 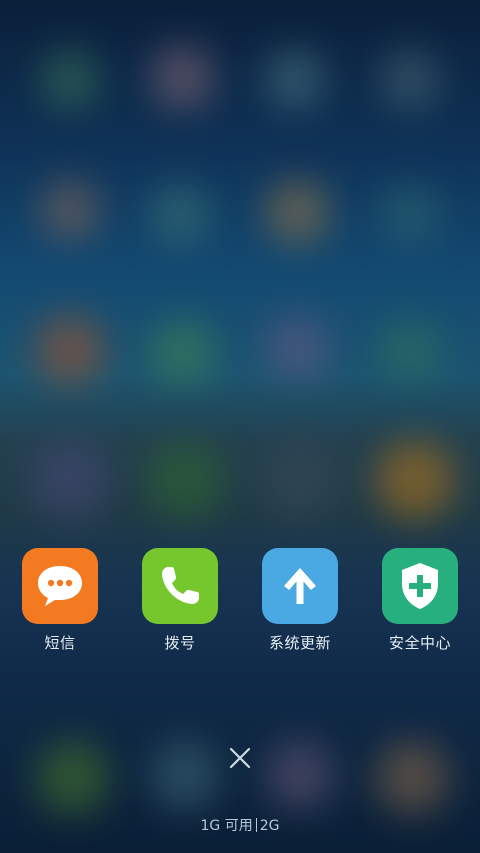 What do you see at coordinates (256, 825) in the screenshot?
I see `memory-separator` at bounding box center [256, 825].